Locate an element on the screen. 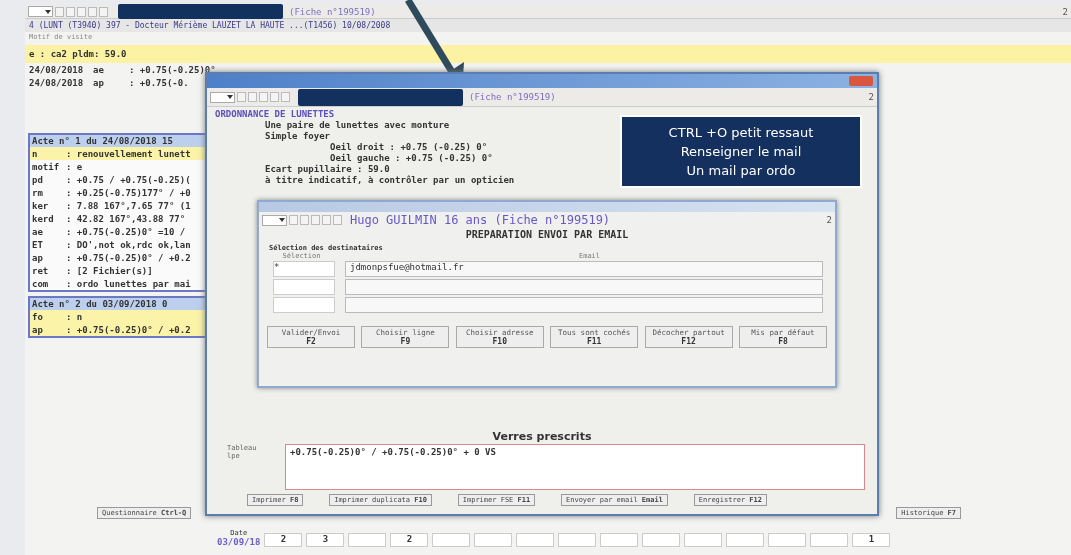  score-cell: 1 is located at coordinates (871, 540).